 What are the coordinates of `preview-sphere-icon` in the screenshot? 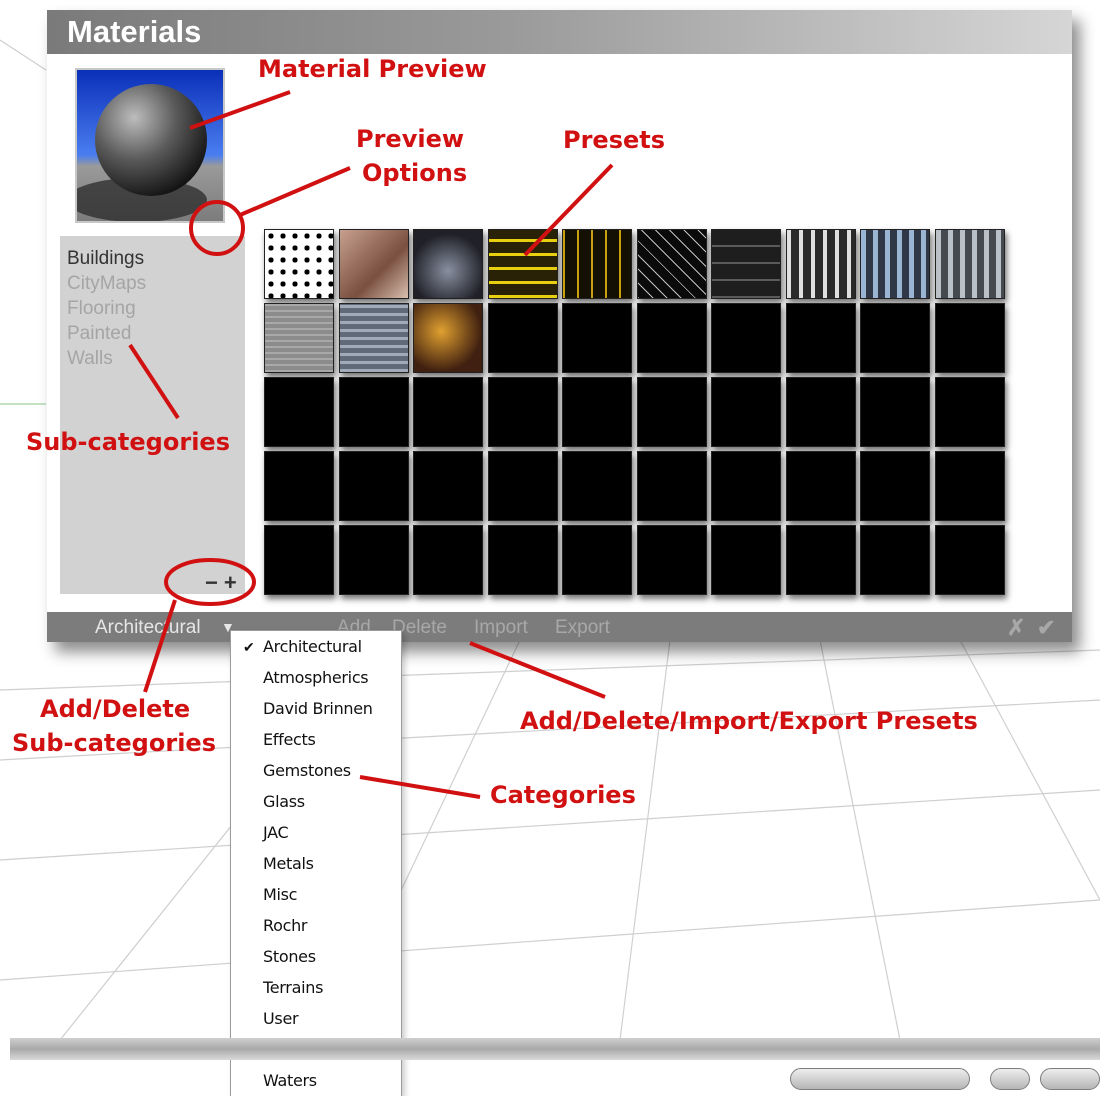 It's located at (150, 145).